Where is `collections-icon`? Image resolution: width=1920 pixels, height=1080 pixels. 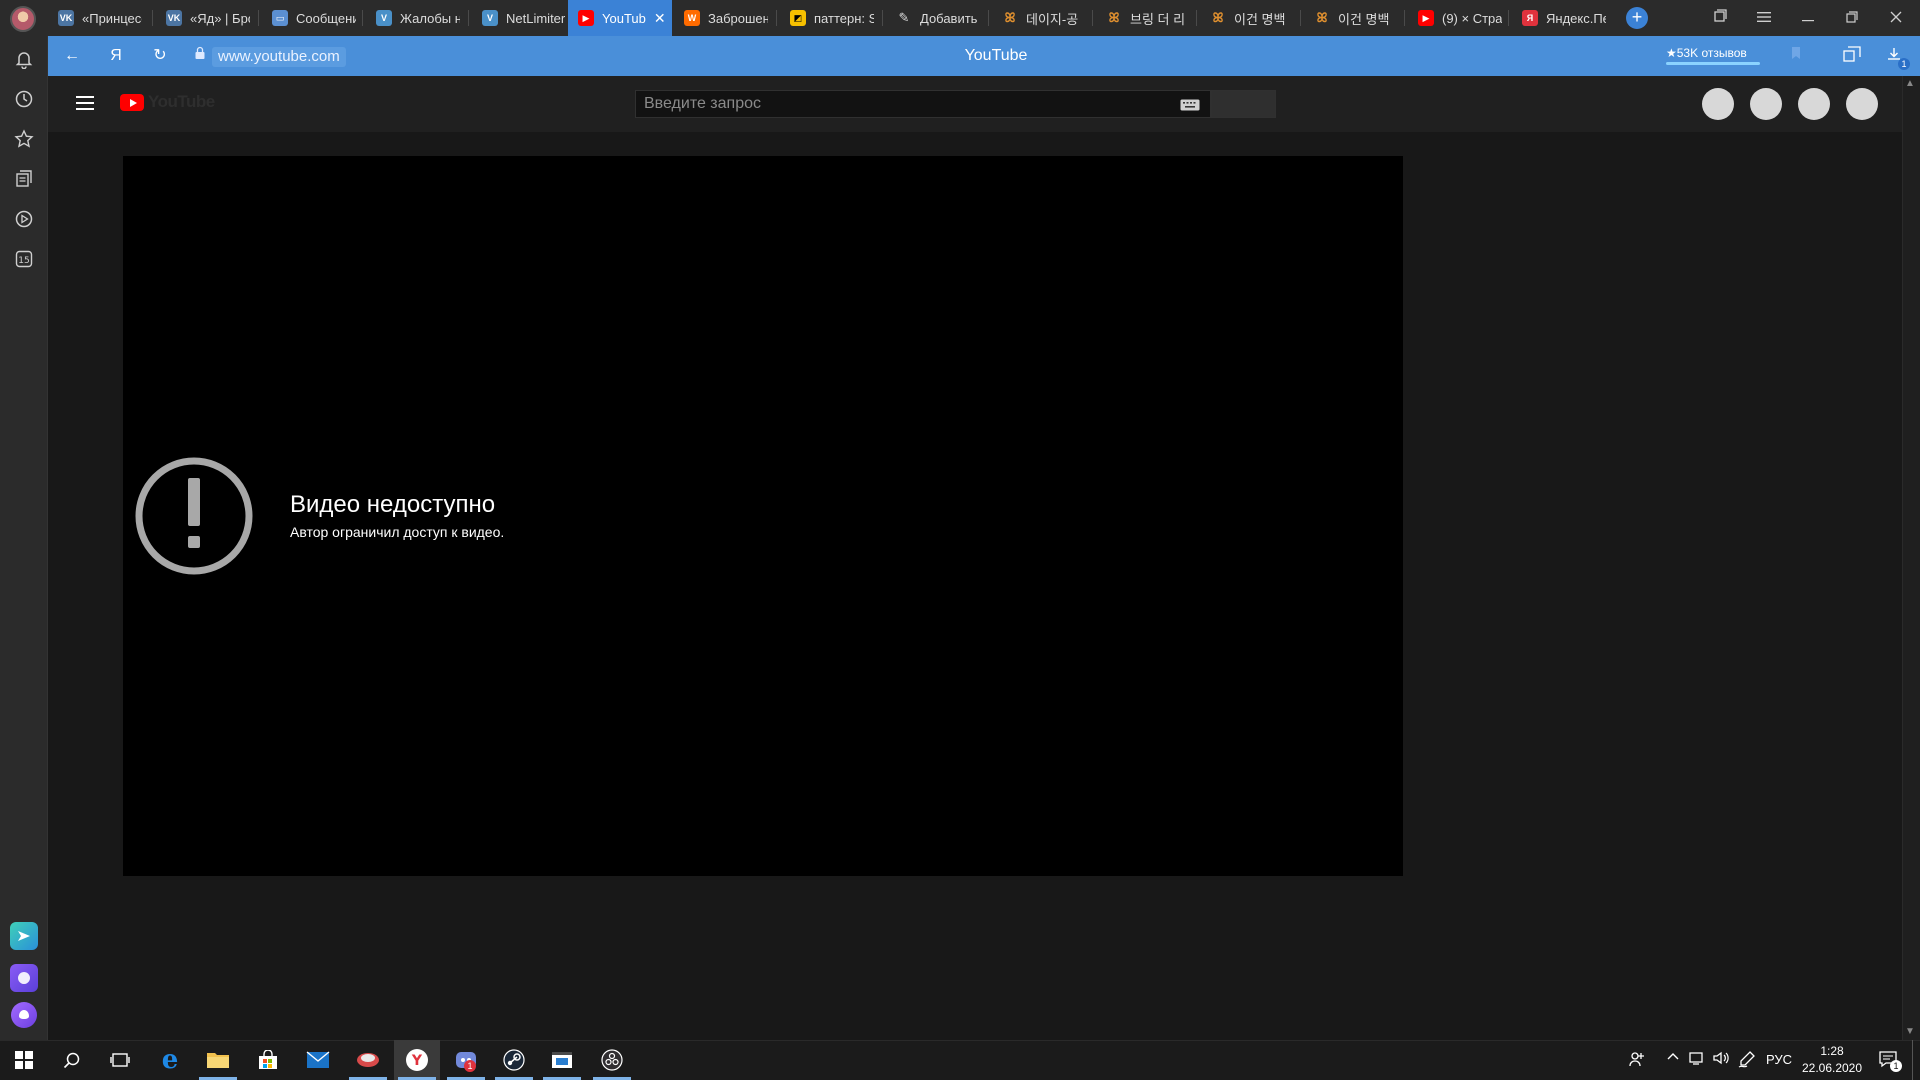
collections-icon is located at coordinates (24, 179).